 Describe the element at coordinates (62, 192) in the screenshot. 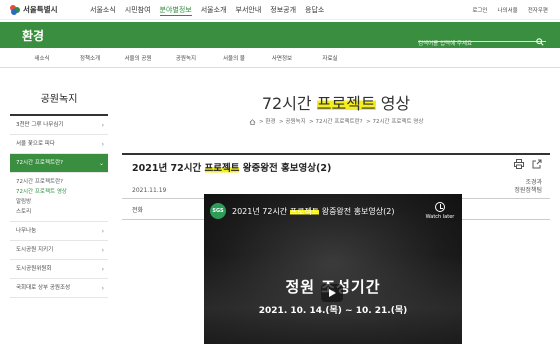

I see `sidebar-sub-video: 72시간 프로젝트 영상` at that location.